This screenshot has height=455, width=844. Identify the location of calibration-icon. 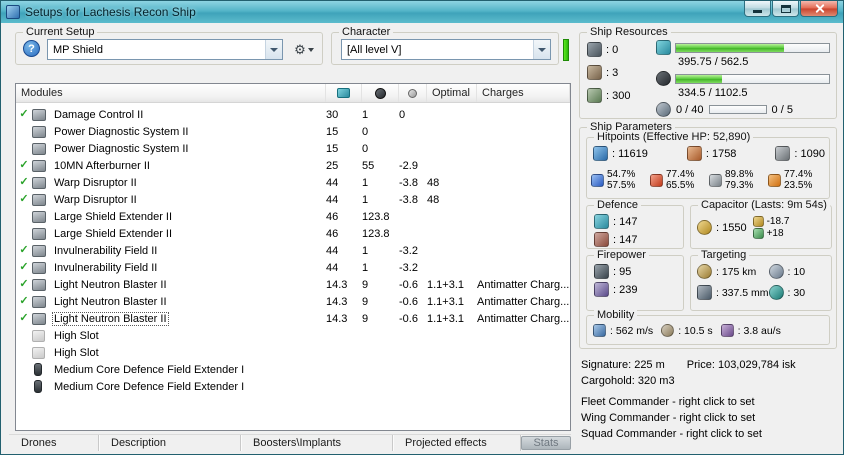
(594, 95).